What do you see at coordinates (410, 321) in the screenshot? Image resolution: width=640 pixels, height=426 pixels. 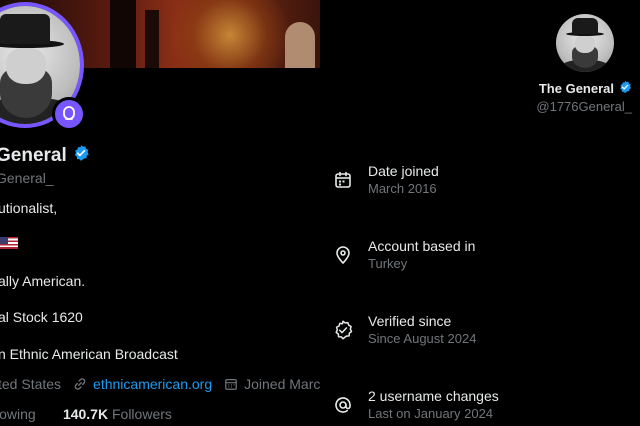 I see `row-title: Verified since` at bounding box center [410, 321].